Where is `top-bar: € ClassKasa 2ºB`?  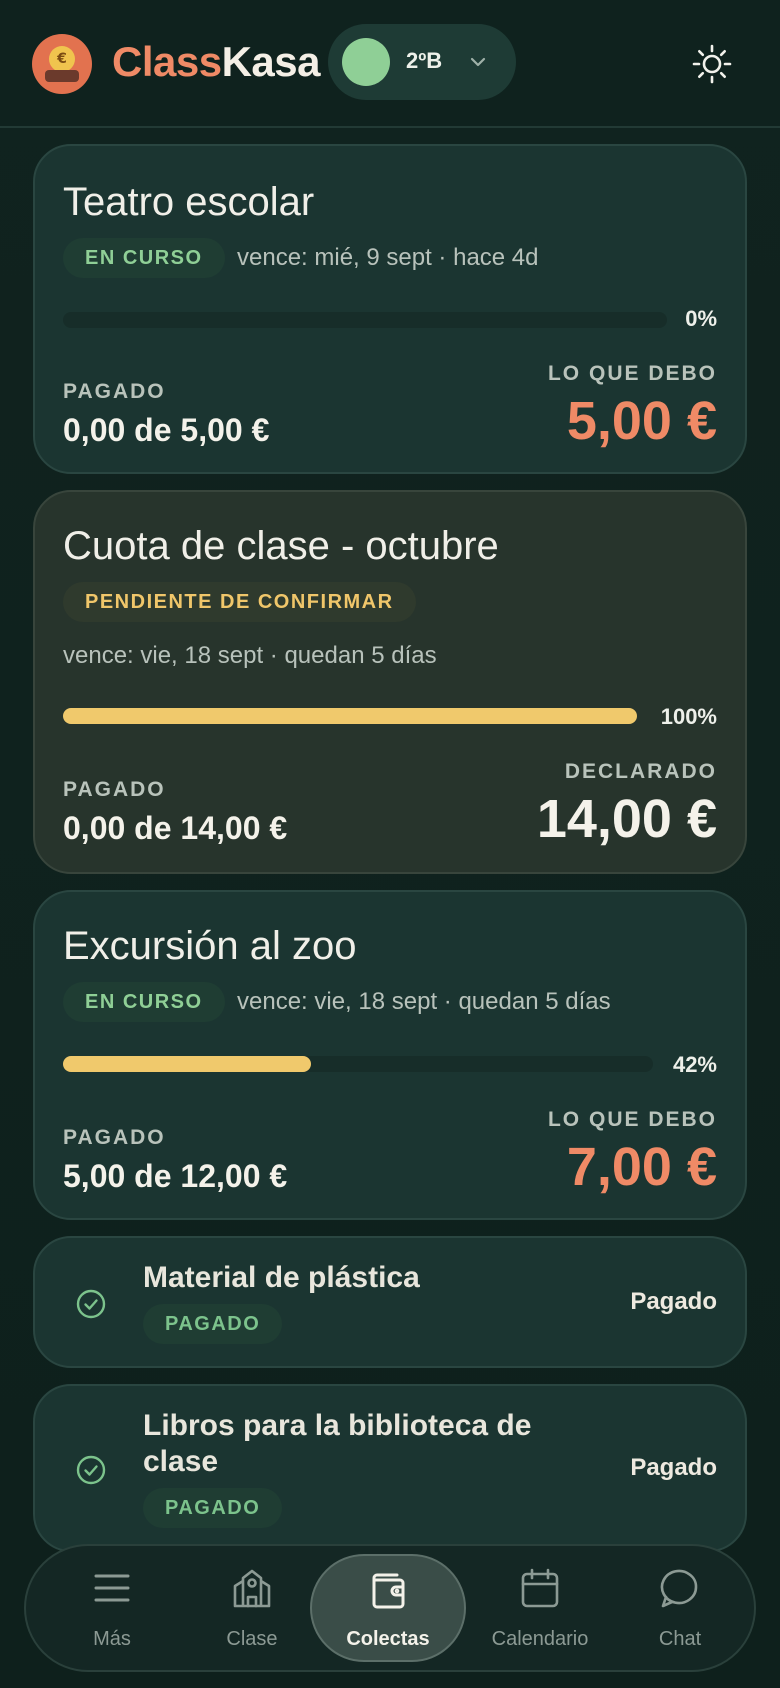
top-bar: € ClassKasa 2ºB is located at coordinates (390, 64).